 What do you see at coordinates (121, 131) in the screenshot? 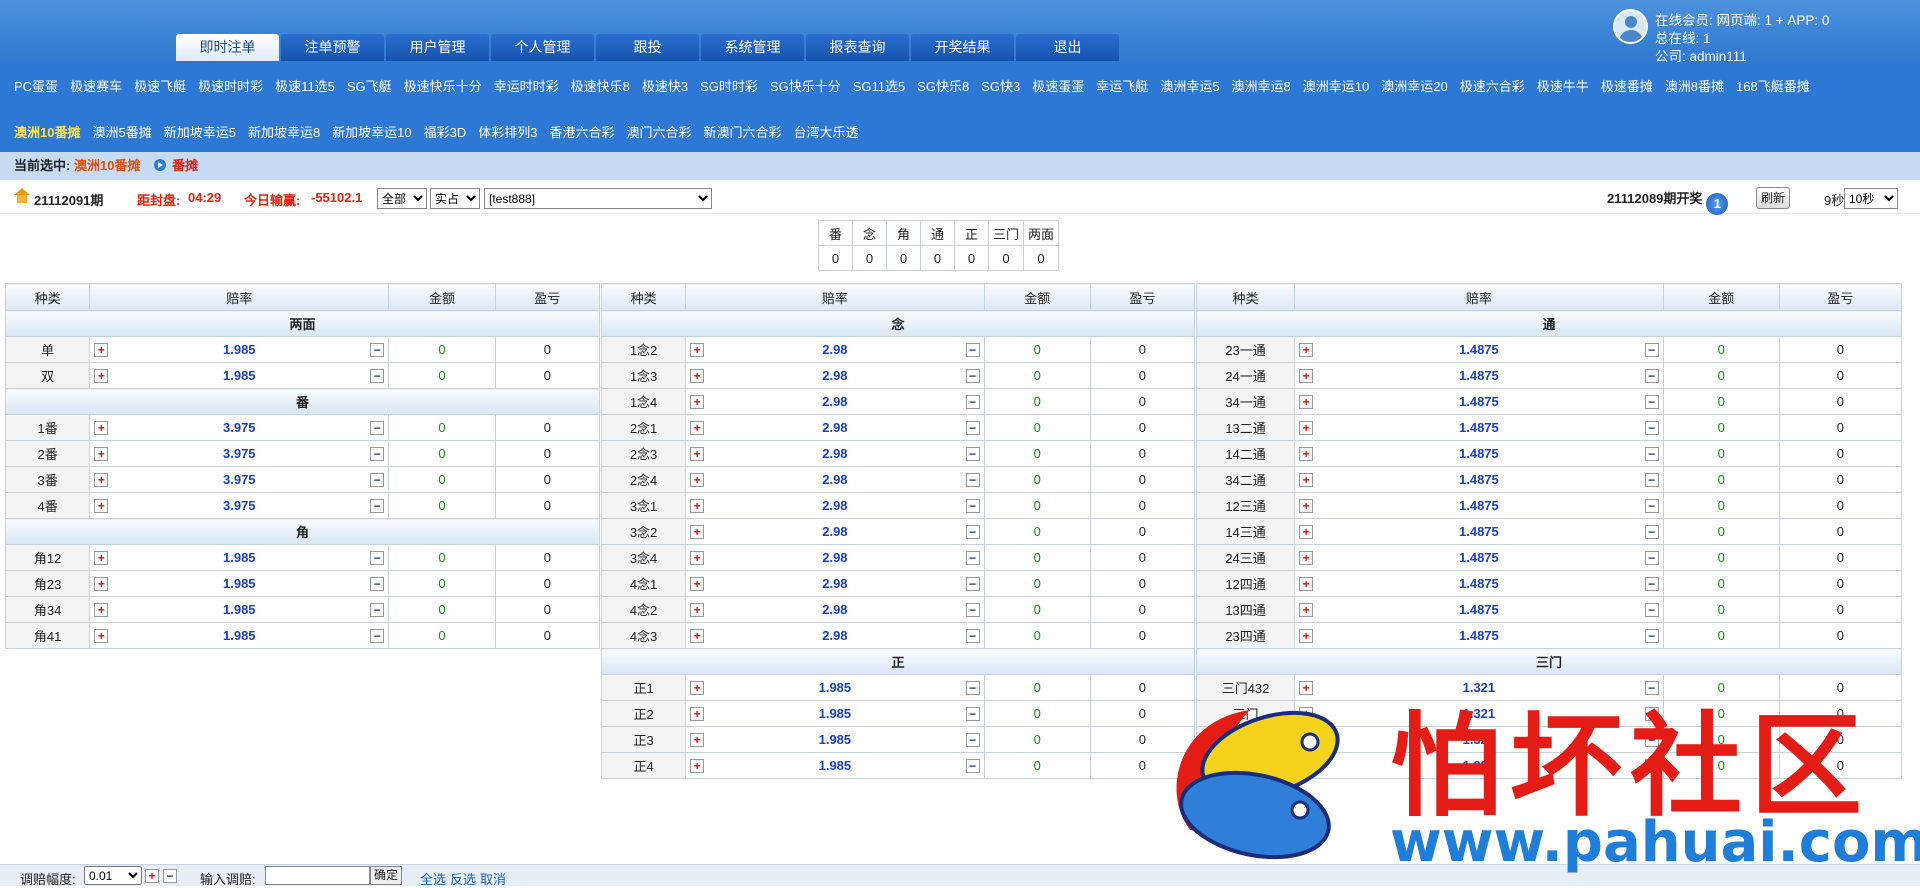
I see `game-link: 澳洲5番摊` at bounding box center [121, 131].